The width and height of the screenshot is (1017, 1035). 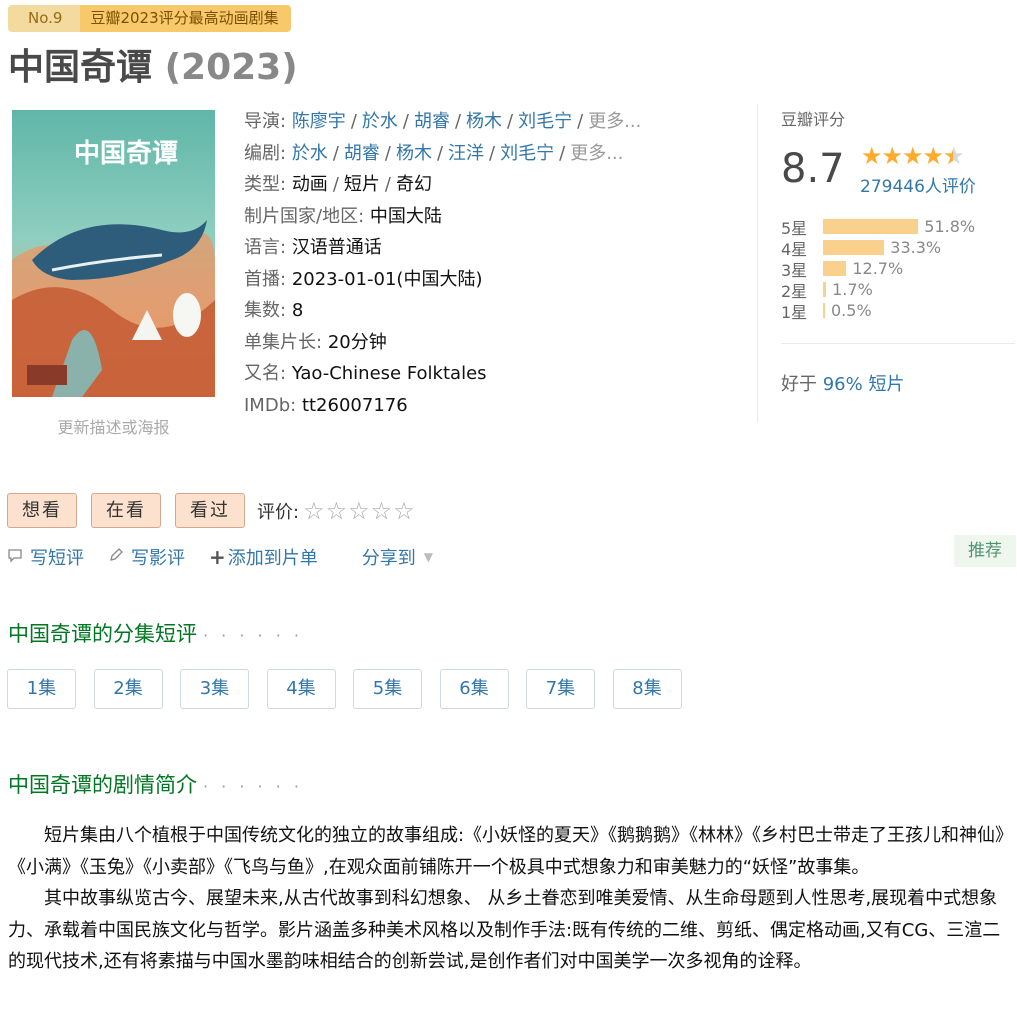 I want to click on title-name: 中国奇谭, so click(x=80, y=67).